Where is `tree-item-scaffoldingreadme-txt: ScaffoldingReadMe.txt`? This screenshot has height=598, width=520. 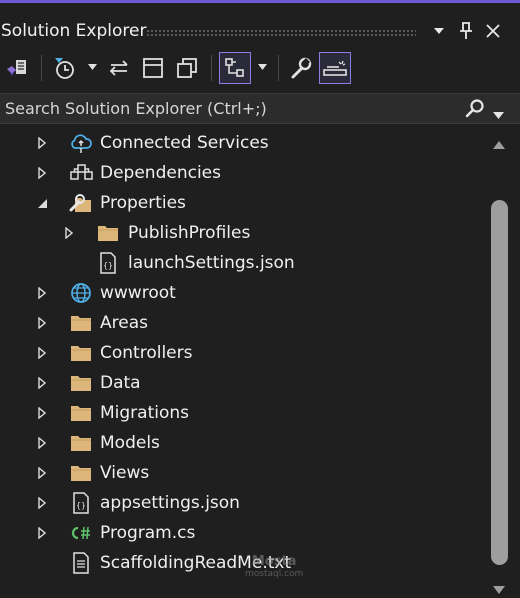
tree-item-scaffoldingreadme-txt: ScaffoldingReadMe.txt is located at coordinates (243, 563).